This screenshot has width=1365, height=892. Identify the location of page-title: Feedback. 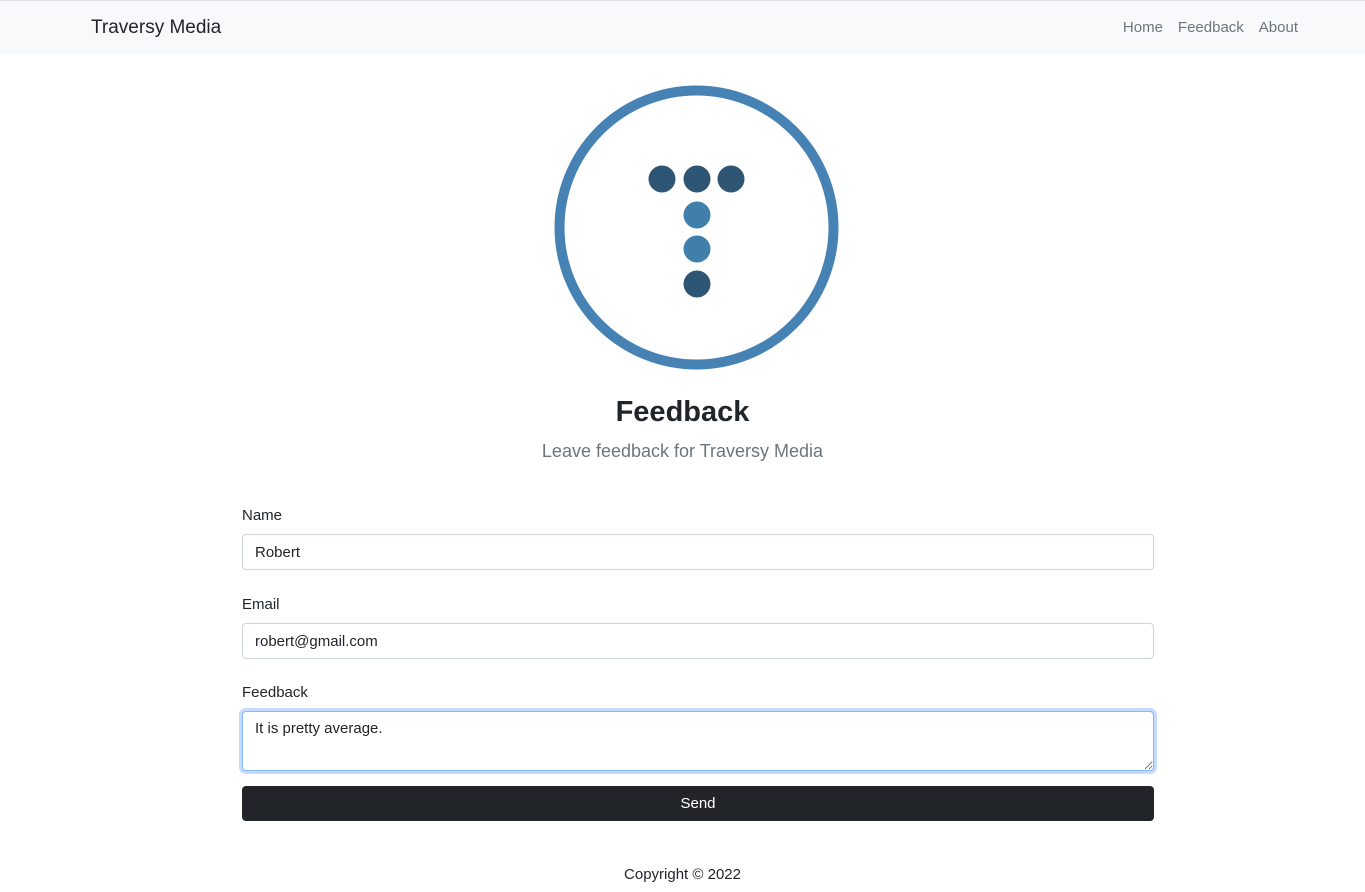
(682, 412).